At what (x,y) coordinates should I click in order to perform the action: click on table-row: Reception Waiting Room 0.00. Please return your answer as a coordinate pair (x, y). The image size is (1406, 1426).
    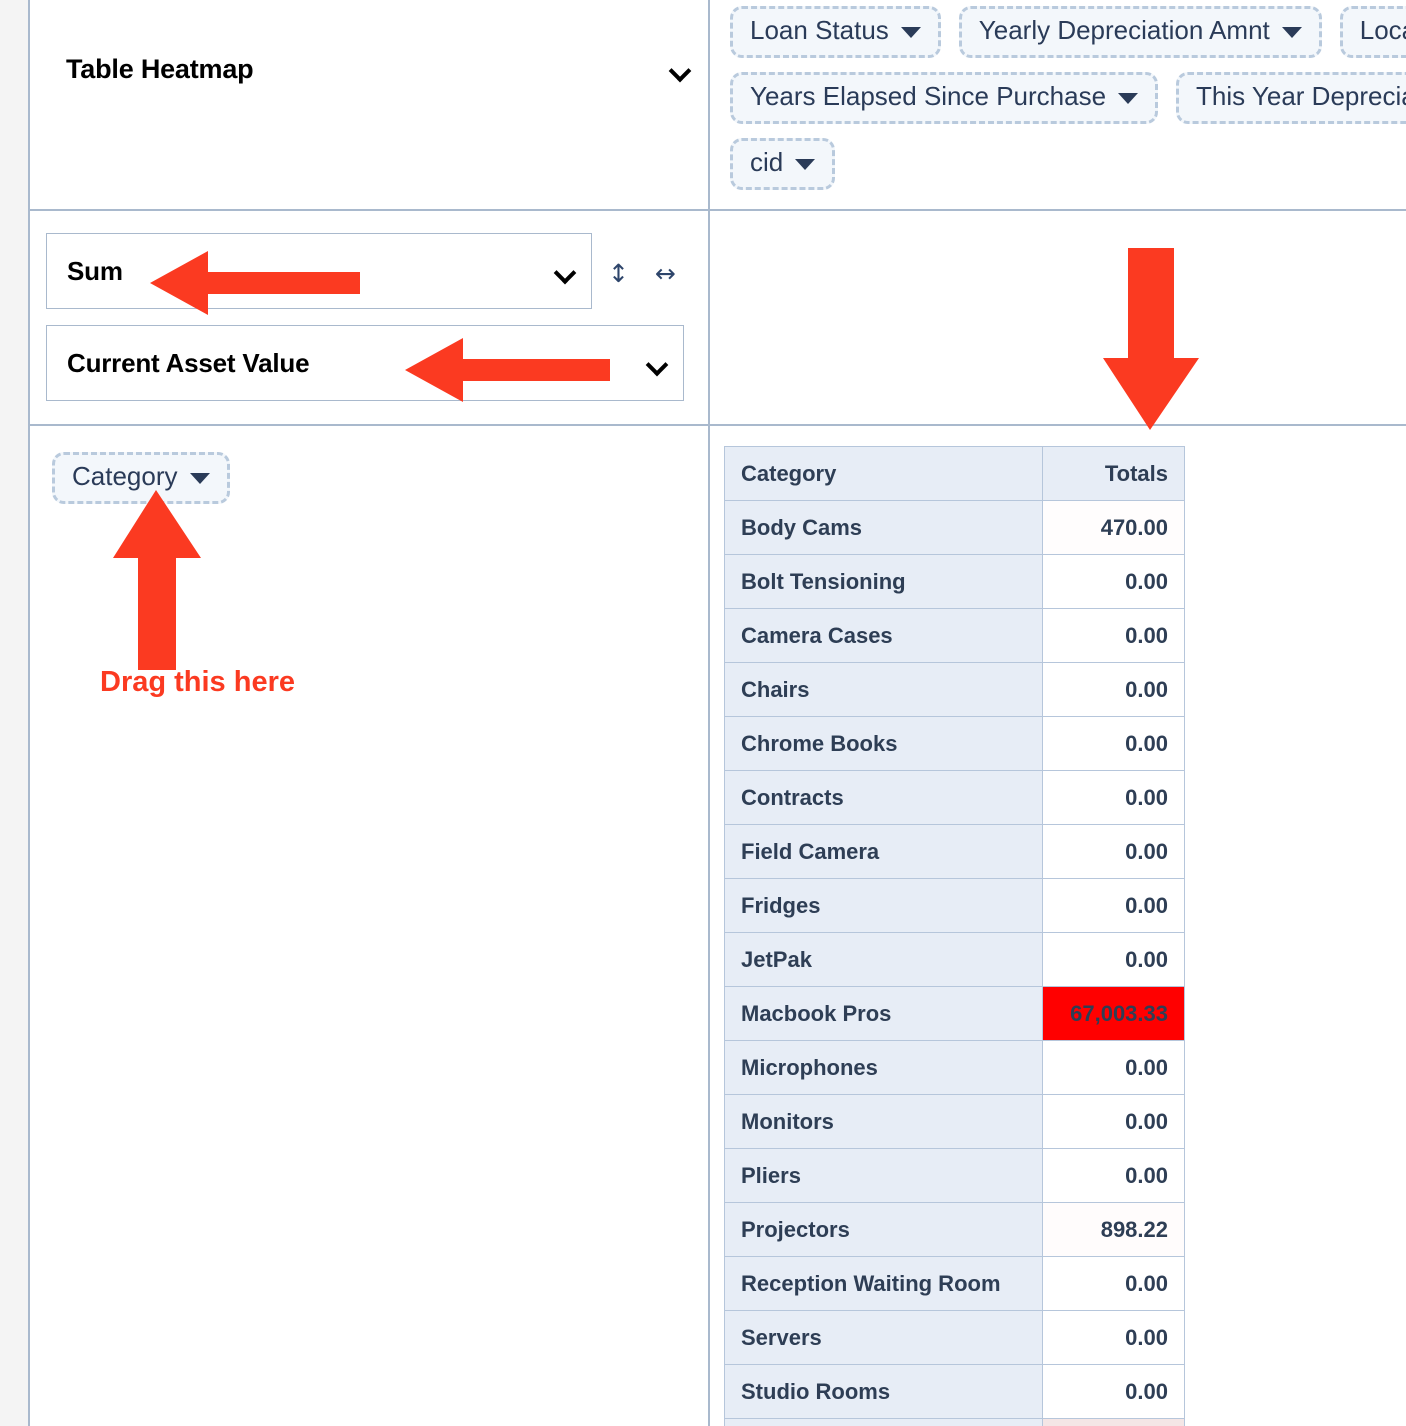
    Looking at the image, I should click on (954, 1283).